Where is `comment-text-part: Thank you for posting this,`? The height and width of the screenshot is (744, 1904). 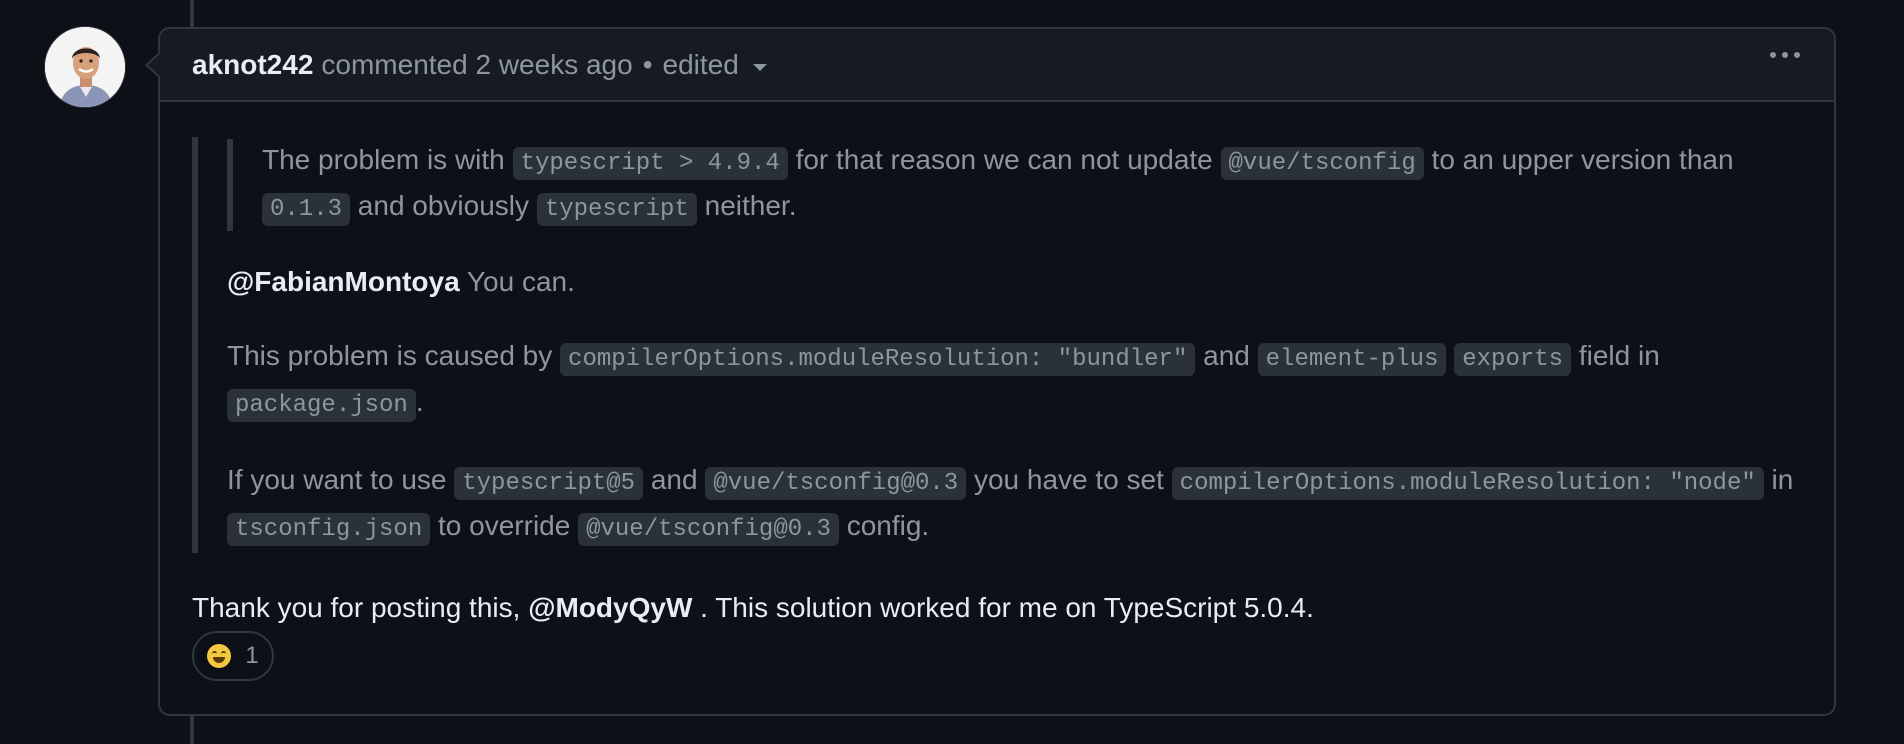 comment-text-part: Thank you for posting this, is located at coordinates (360, 607).